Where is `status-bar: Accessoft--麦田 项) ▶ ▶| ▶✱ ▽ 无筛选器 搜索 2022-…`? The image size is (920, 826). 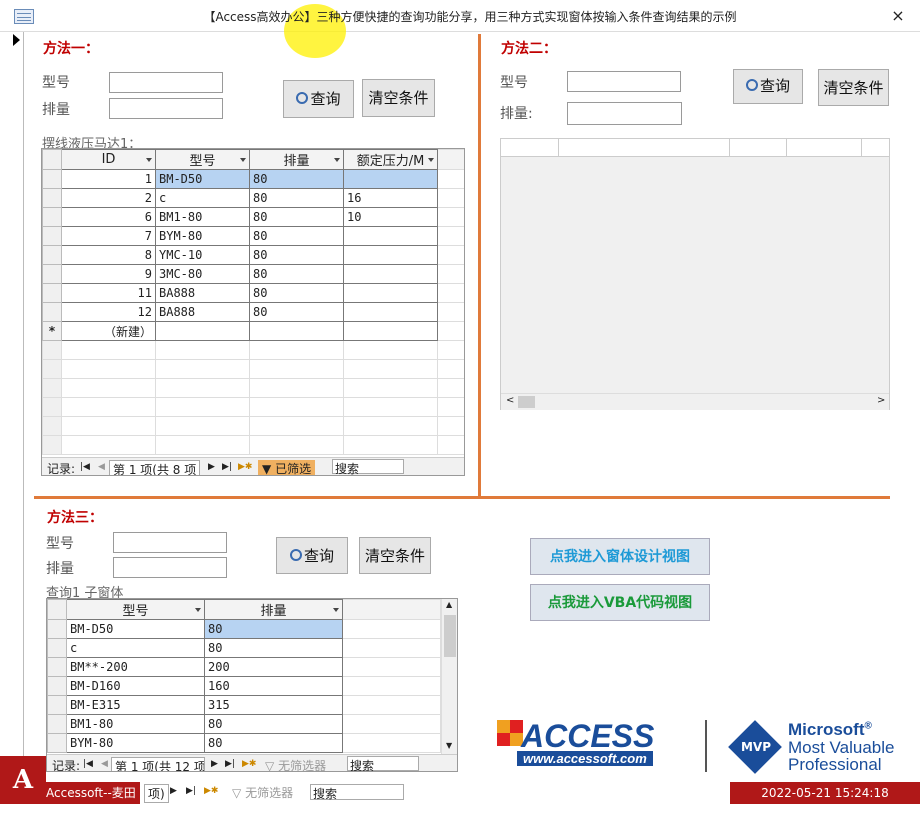
status-bar: Accessoft--麦田 项) ▶ ▶| ▶✱ ▽ 无筛选器 搜索 2022-… is located at coordinates (460, 802).